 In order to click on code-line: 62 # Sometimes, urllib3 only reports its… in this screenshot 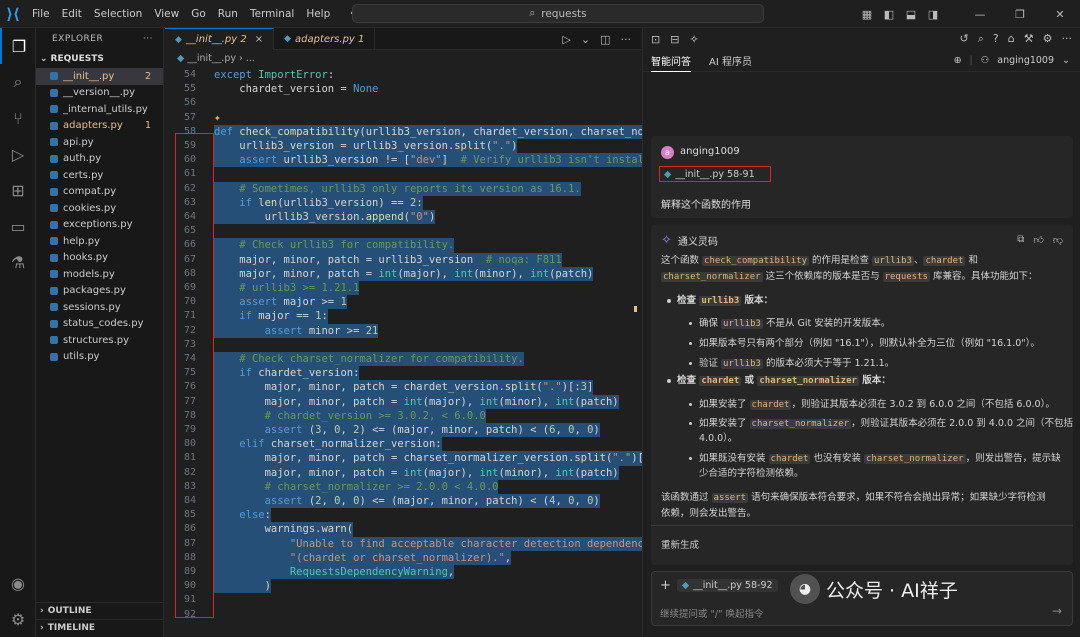, I will do `click(403, 188)`.